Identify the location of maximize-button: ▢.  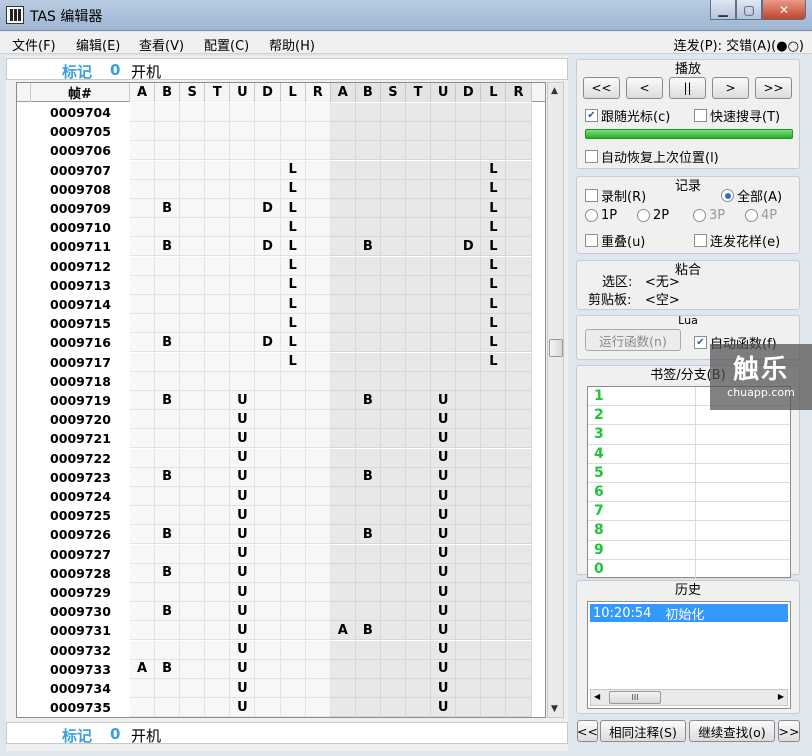
(749, 10).